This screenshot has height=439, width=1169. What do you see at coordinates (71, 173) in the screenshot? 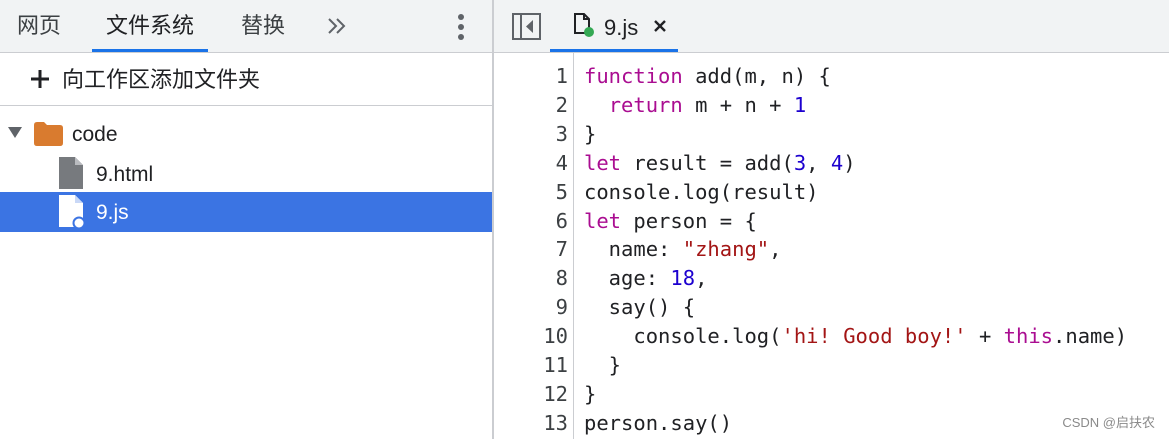
I see `file-icon` at bounding box center [71, 173].